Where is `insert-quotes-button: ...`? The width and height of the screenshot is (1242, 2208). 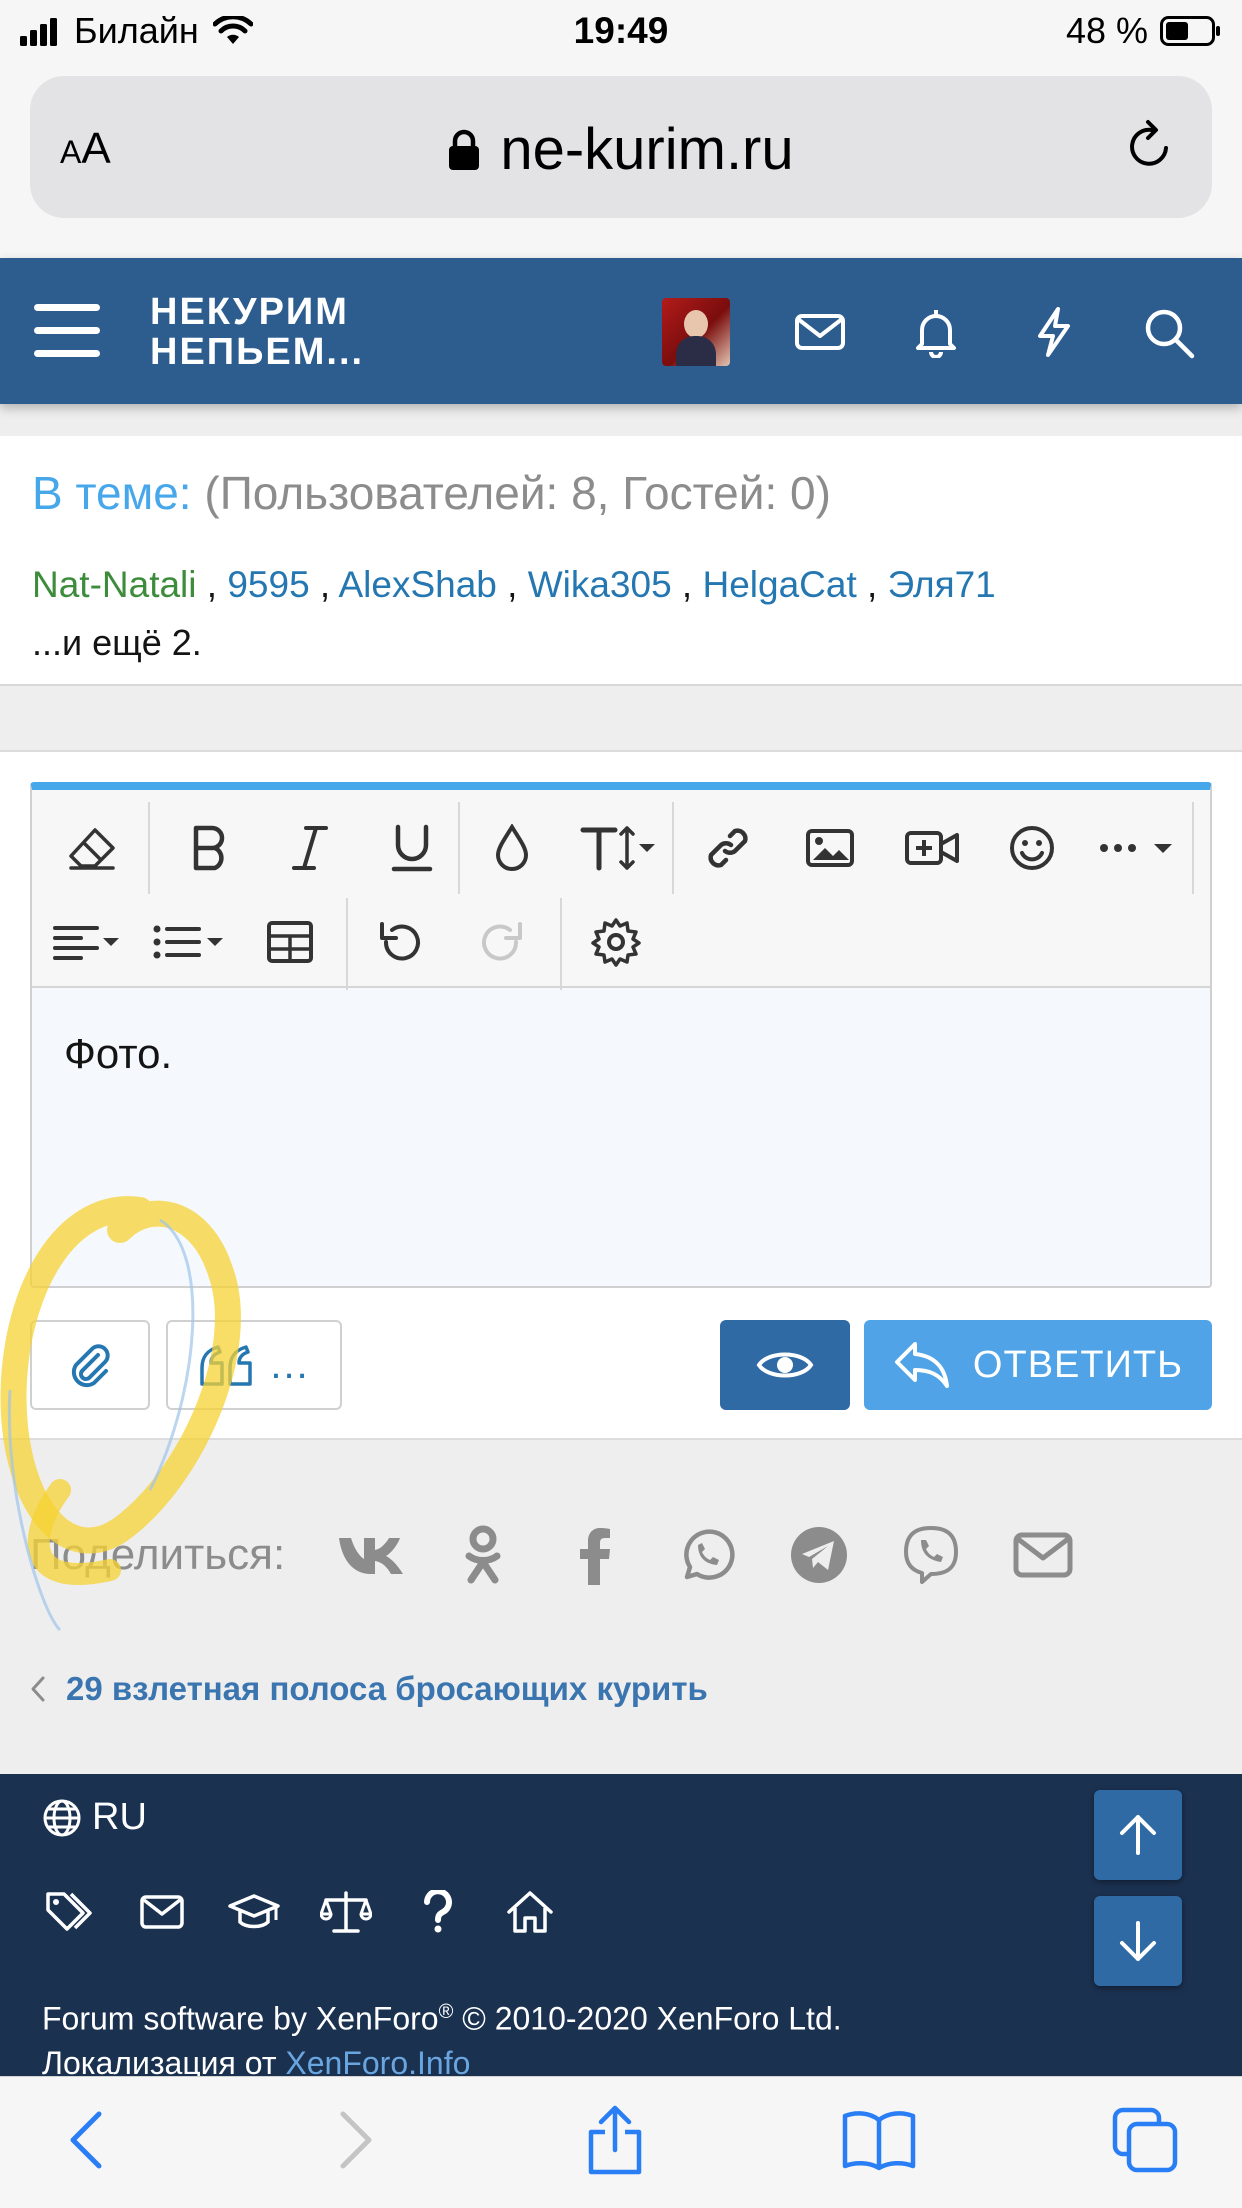 insert-quotes-button: ... is located at coordinates (254, 1365).